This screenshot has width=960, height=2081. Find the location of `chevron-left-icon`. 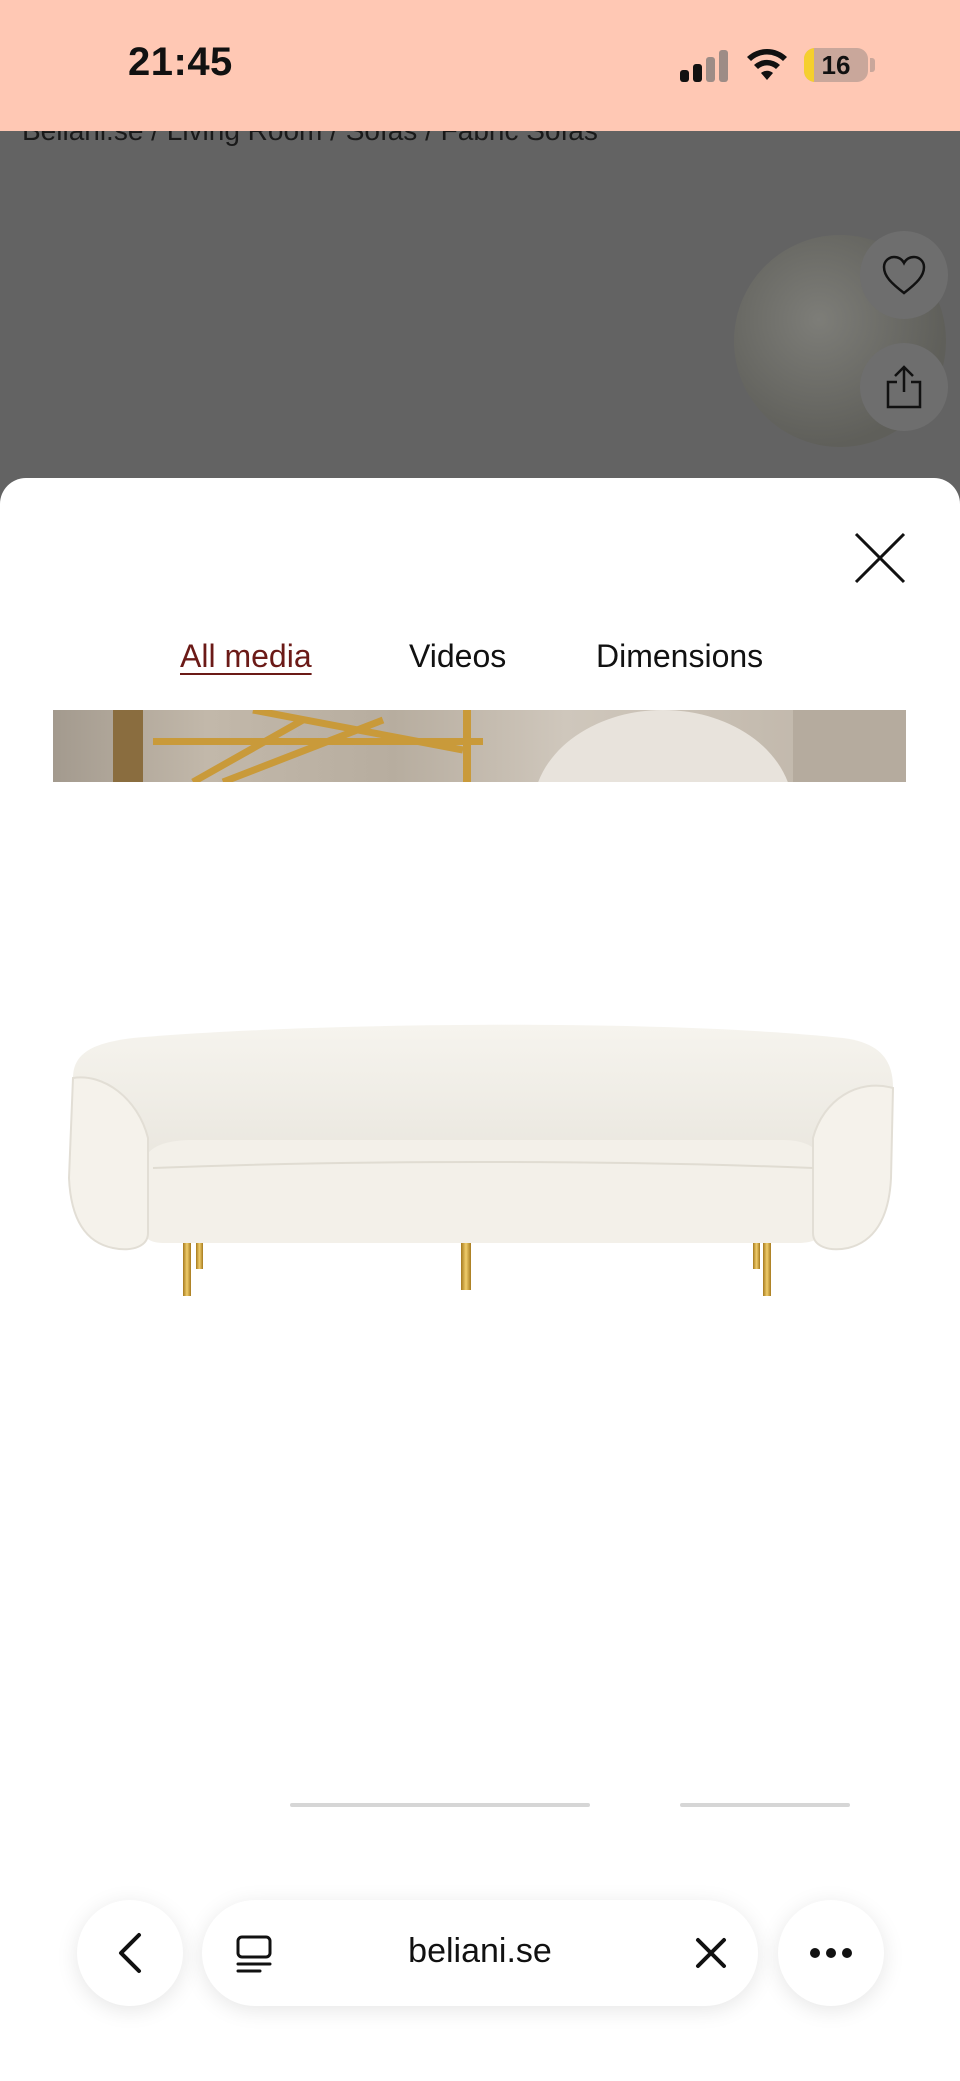

chevron-left-icon is located at coordinates (130, 1953).